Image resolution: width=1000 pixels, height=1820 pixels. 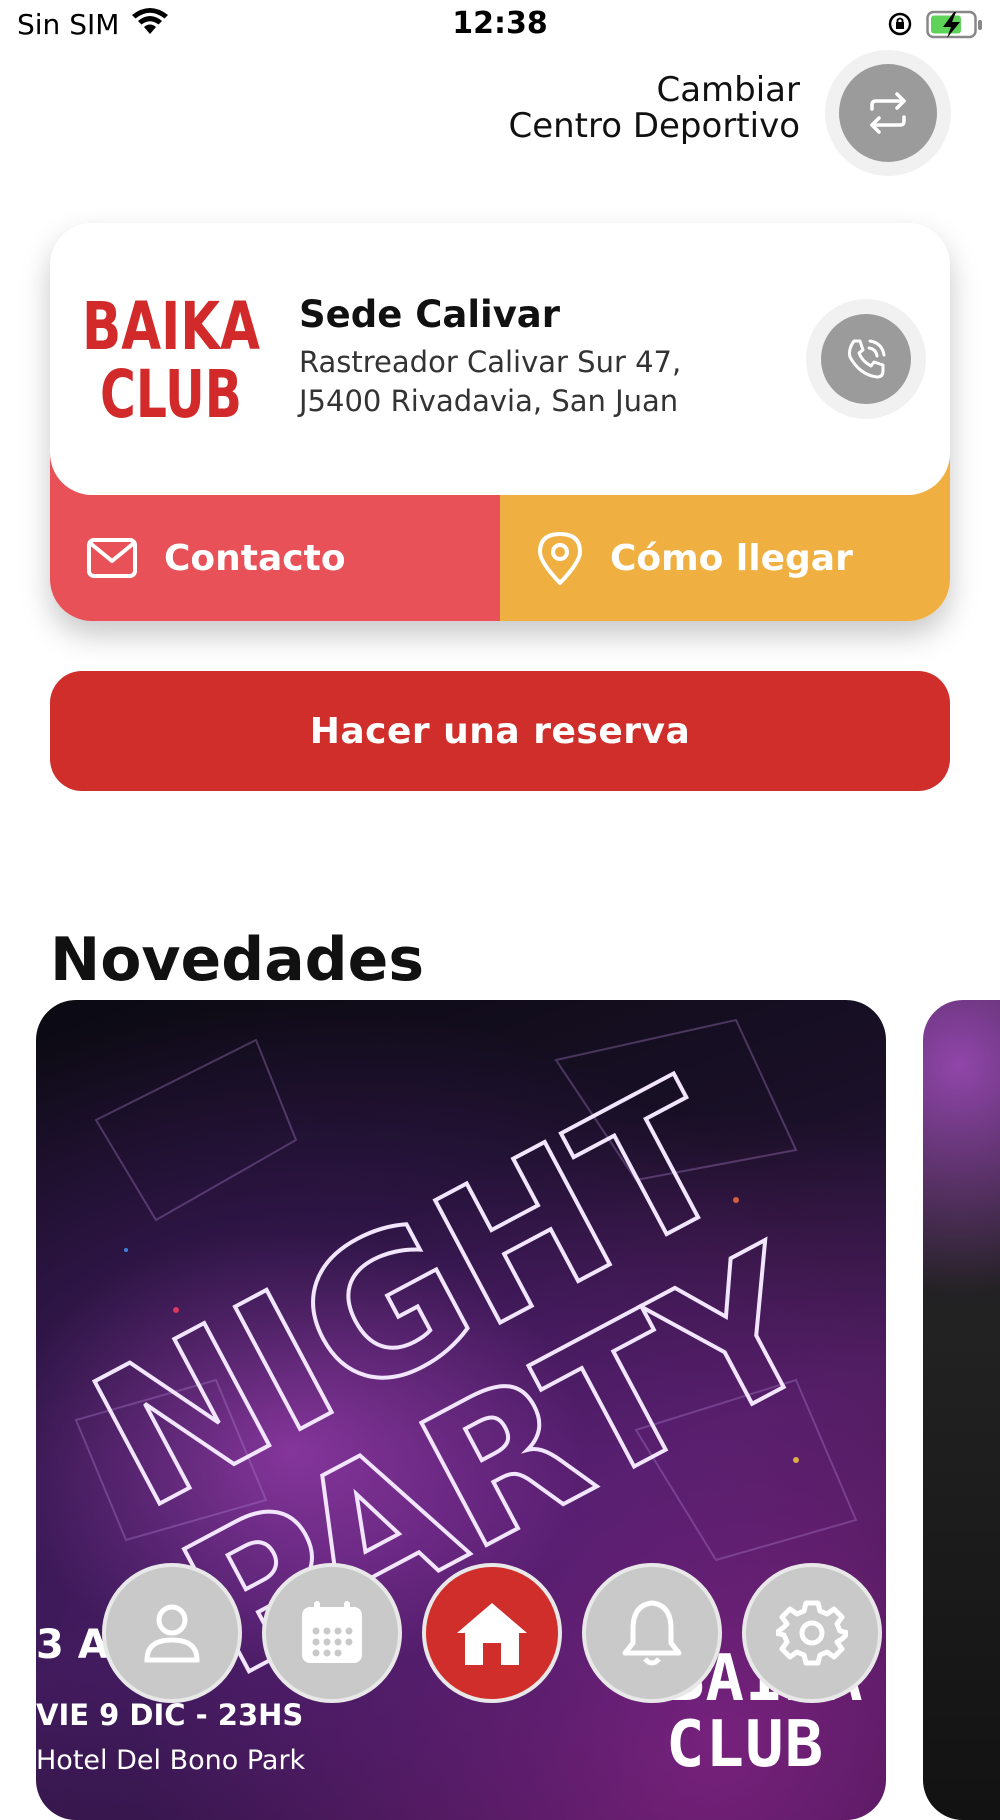 I want to click on club-name: Sede Calivar, so click(x=430, y=314).